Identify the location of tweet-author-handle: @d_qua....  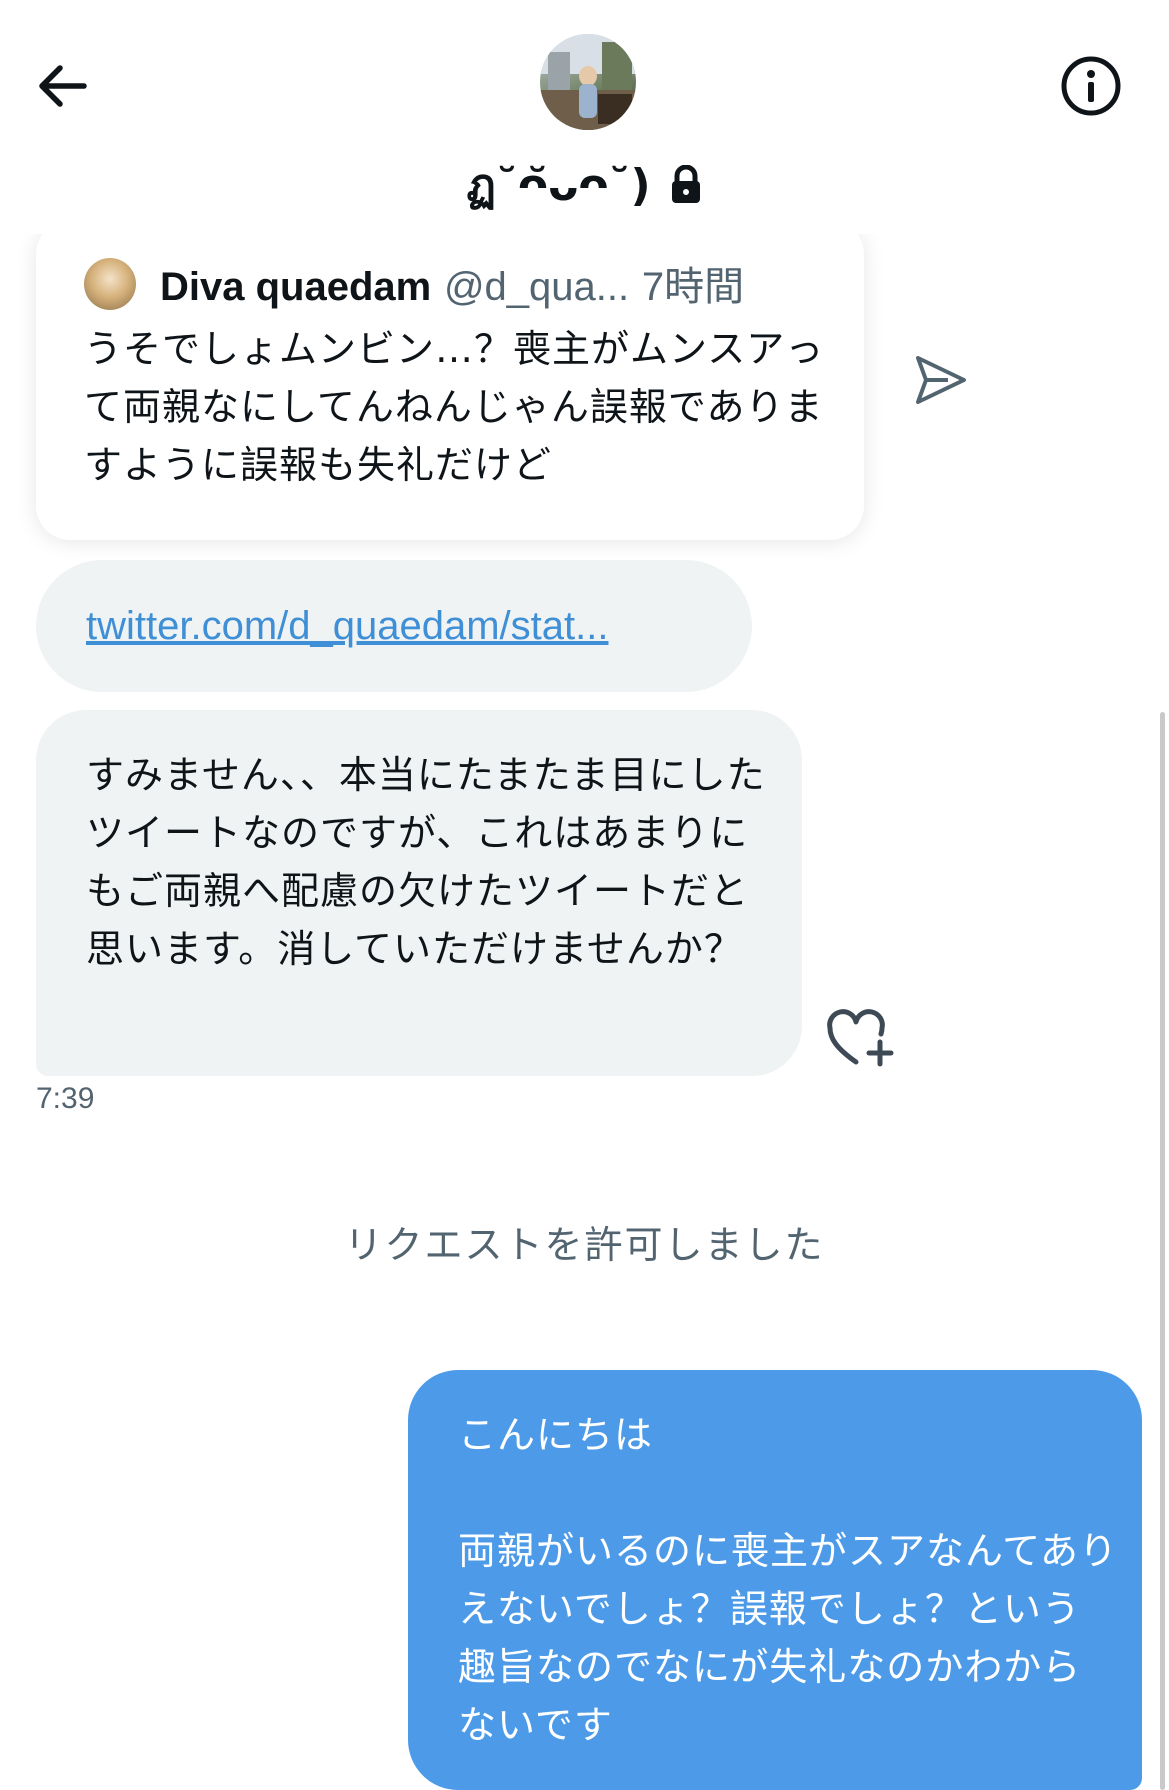
(536, 287).